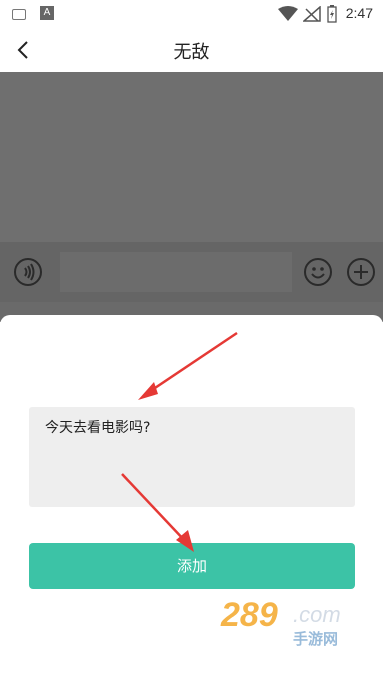  What do you see at coordinates (19, 14) in the screenshot?
I see `keyboard-icon` at bounding box center [19, 14].